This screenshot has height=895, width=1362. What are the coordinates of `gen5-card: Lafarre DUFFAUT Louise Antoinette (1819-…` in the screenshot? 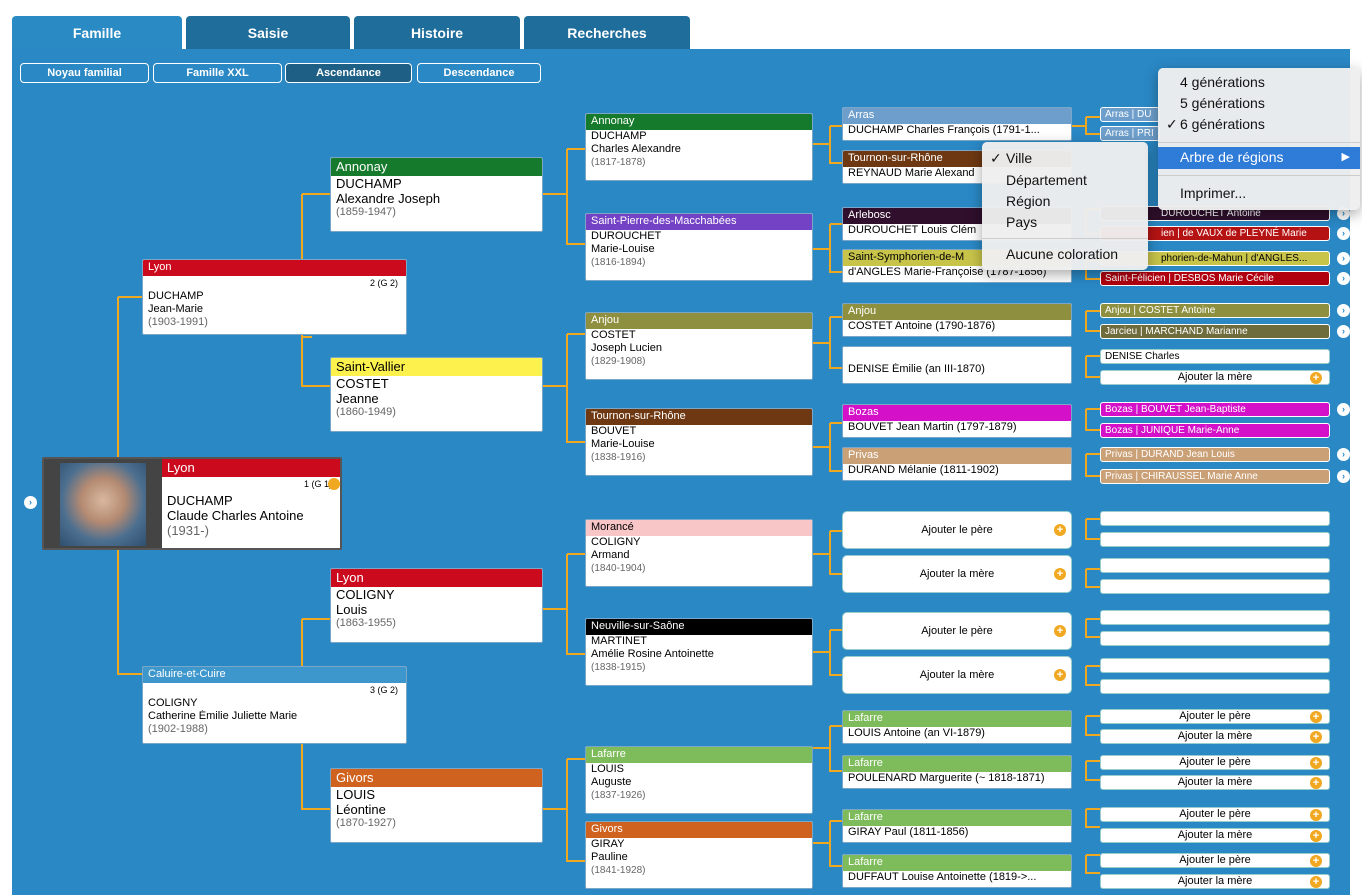 It's located at (957, 871).